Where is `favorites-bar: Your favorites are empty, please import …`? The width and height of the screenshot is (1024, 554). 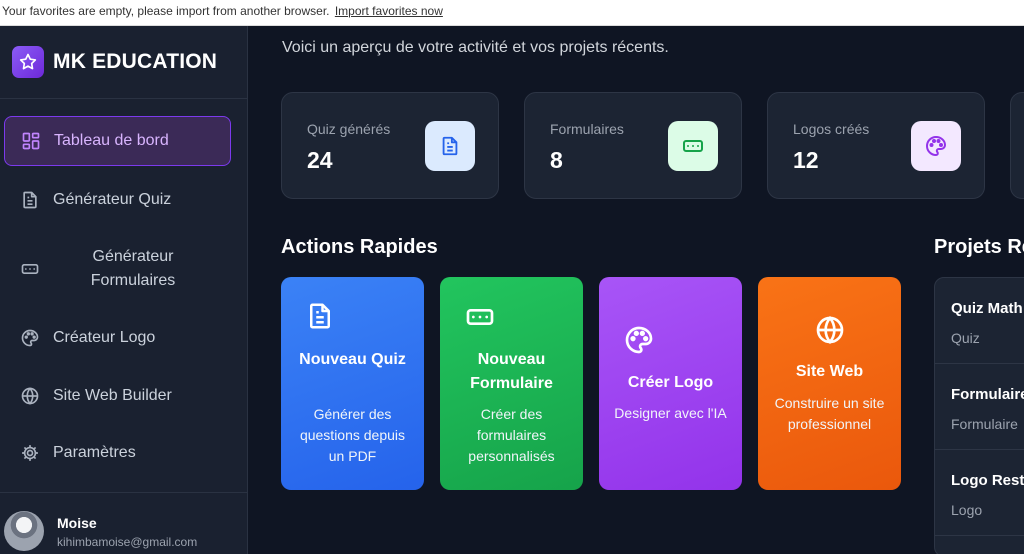
favorites-bar: Your favorites are empty, please import … is located at coordinates (512, 13).